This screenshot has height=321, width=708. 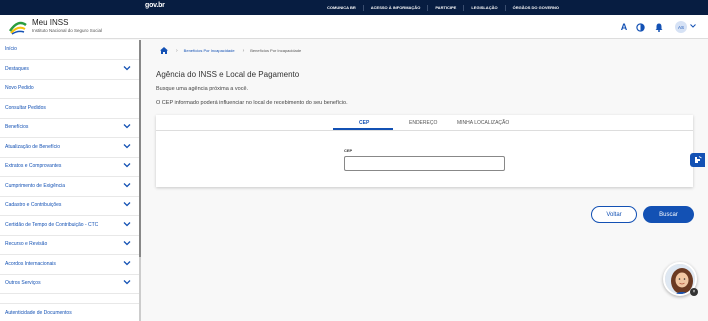 I want to click on gov-link-acesso: ACESSO À INFORMAÇÃO, so click(x=396, y=7).